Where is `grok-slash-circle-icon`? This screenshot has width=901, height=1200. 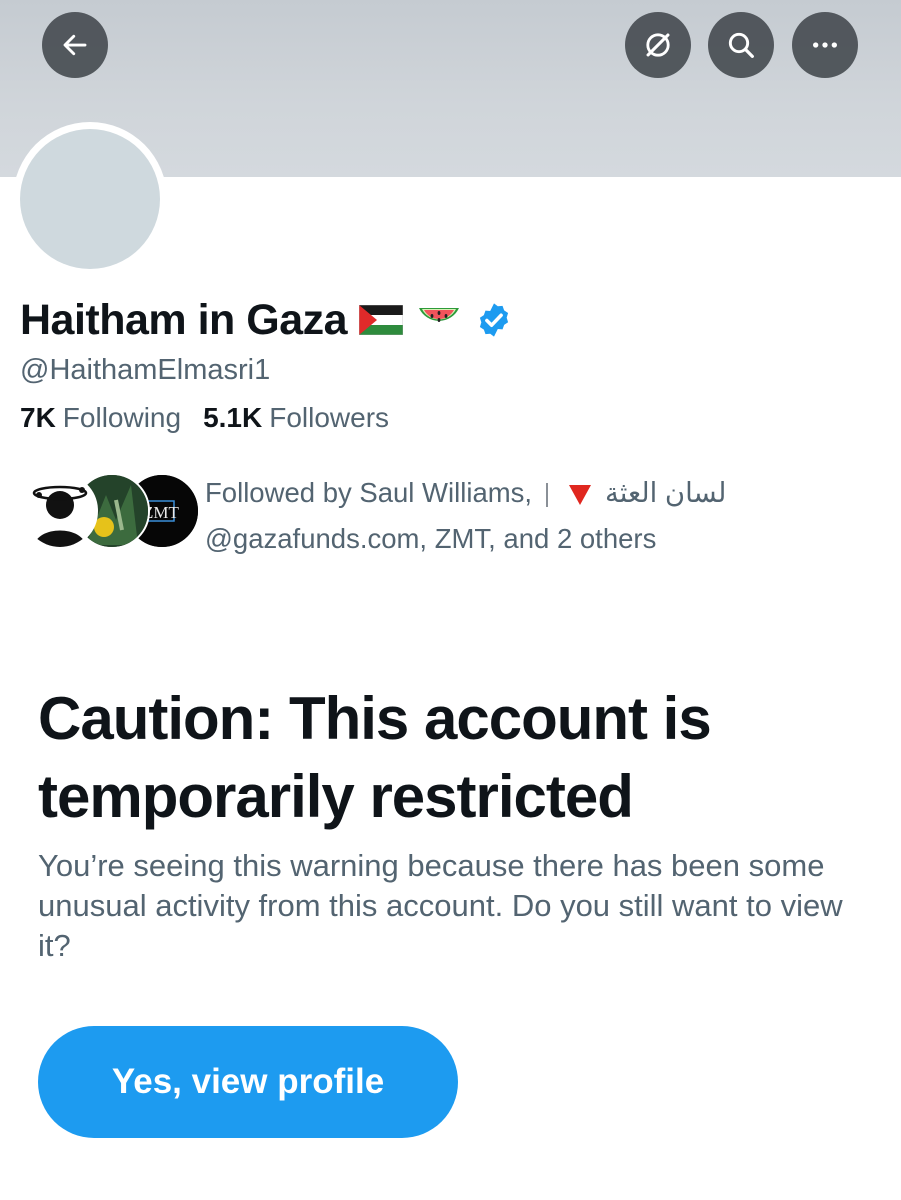
grok-slash-circle-icon is located at coordinates (658, 45).